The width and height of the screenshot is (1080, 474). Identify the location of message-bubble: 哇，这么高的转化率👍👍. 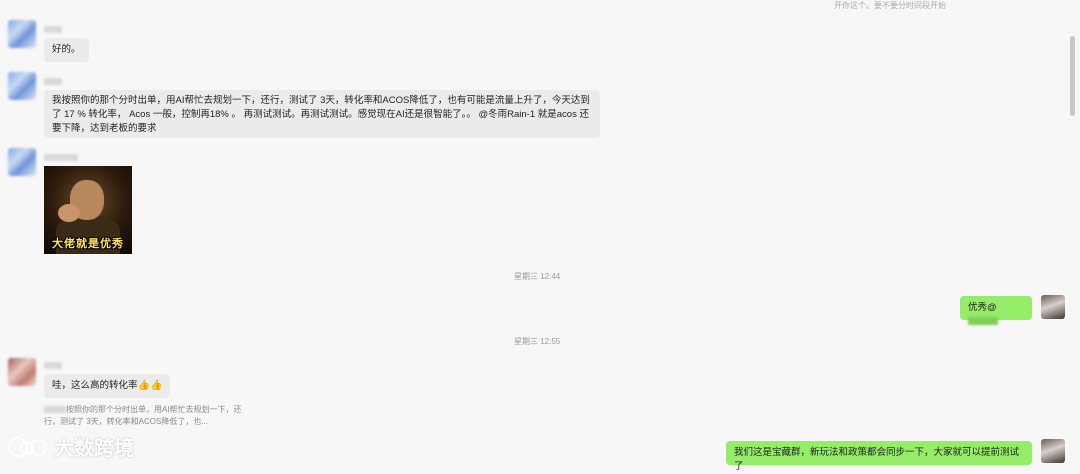
(107, 386).